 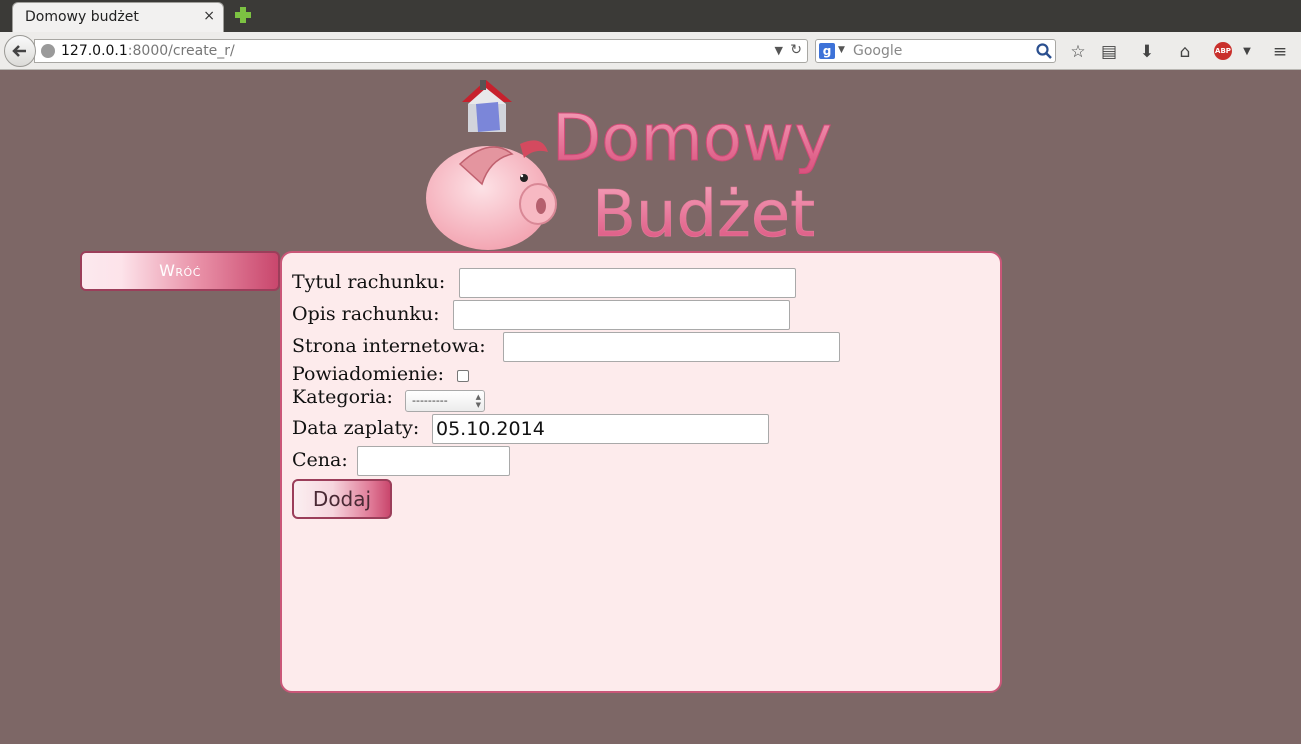 I want to click on notification-row: Powiadomienie:, so click(x=368, y=374).